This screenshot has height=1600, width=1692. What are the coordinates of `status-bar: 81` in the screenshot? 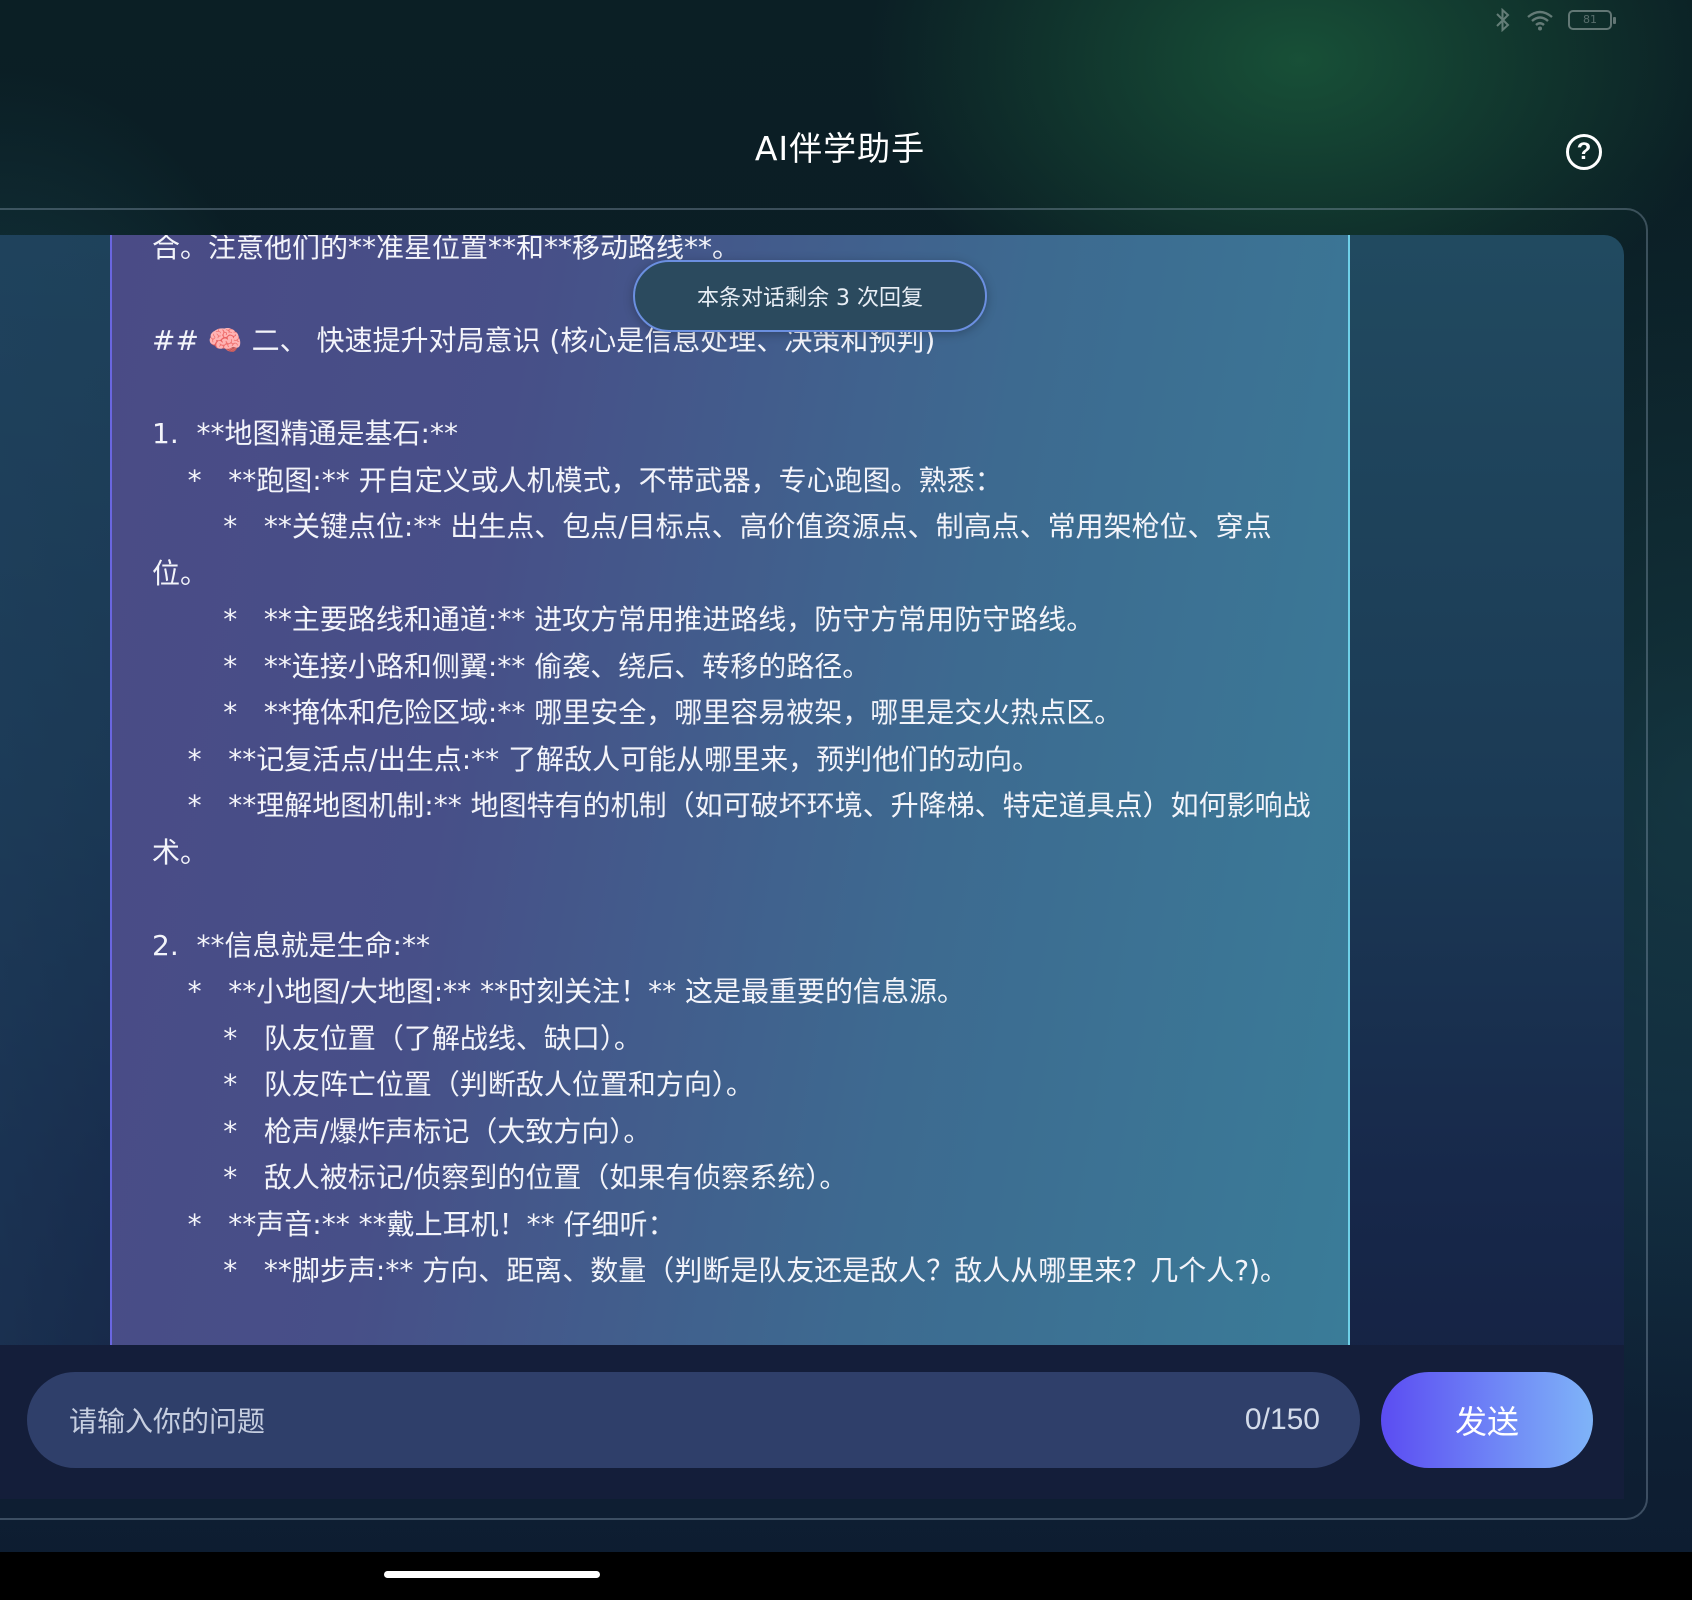 It's located at (1555, 20).